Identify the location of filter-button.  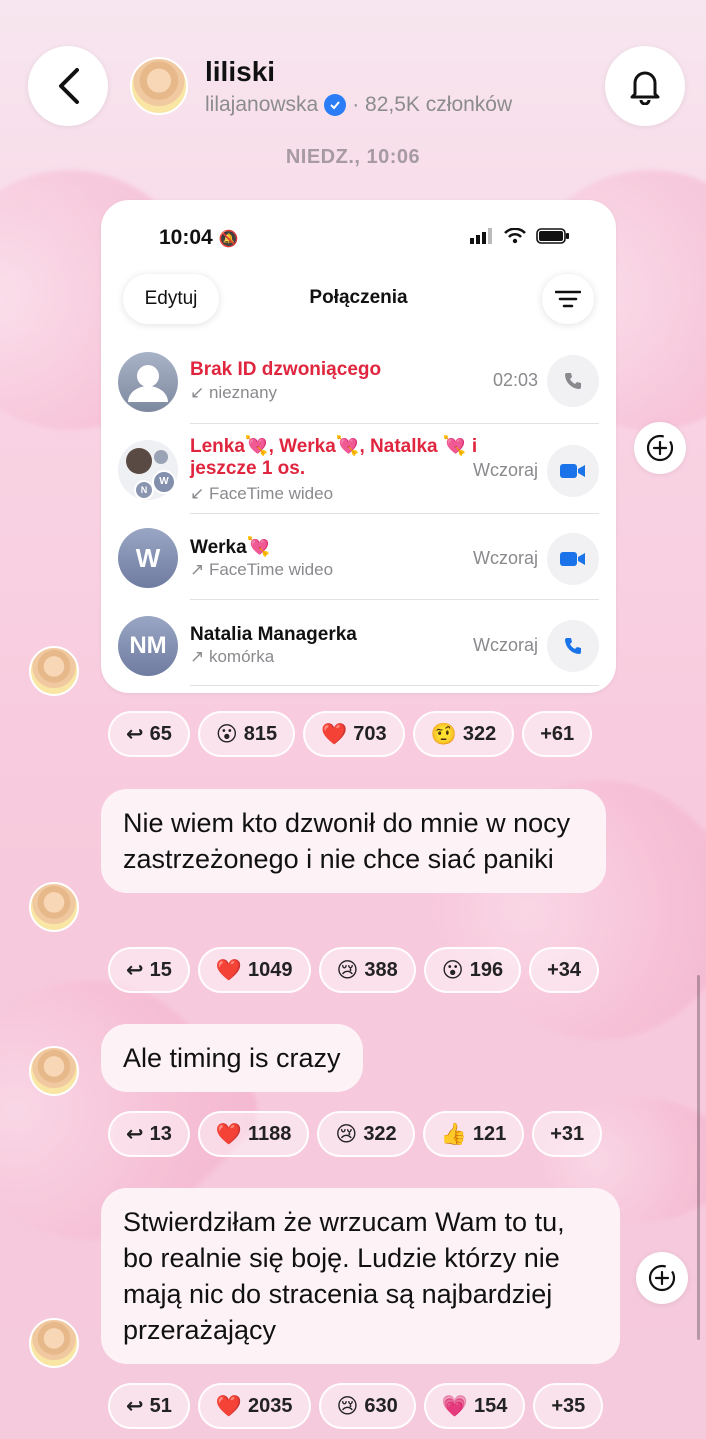
(568, 299).